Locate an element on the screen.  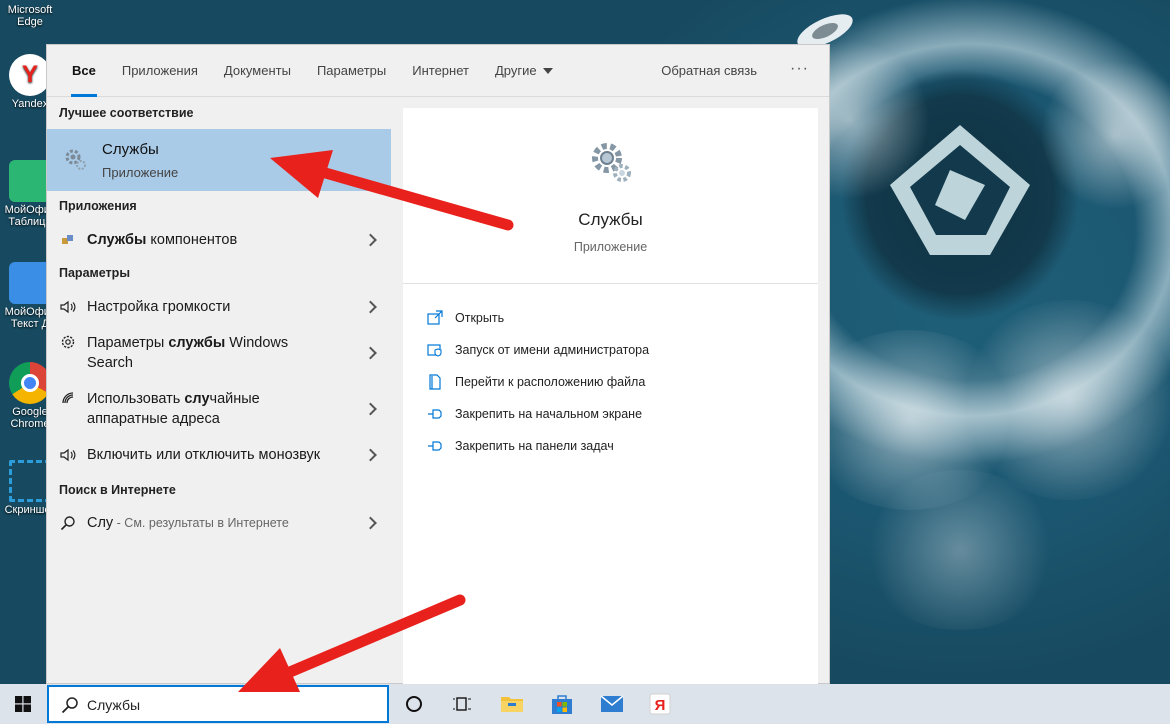
chrome-icon is located at coordinates (30, 383).